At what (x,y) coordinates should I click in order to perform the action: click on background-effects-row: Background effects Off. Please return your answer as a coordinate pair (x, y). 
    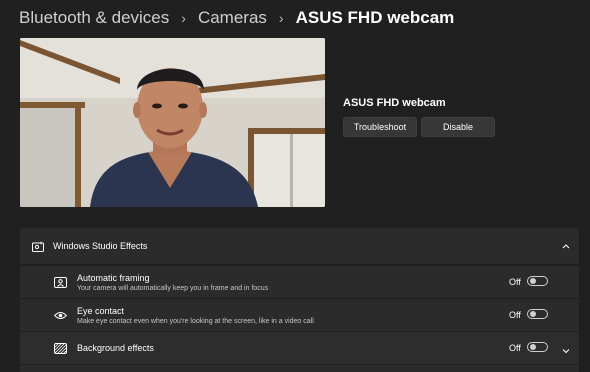
    Looking at the image, I should click on (299, 347).